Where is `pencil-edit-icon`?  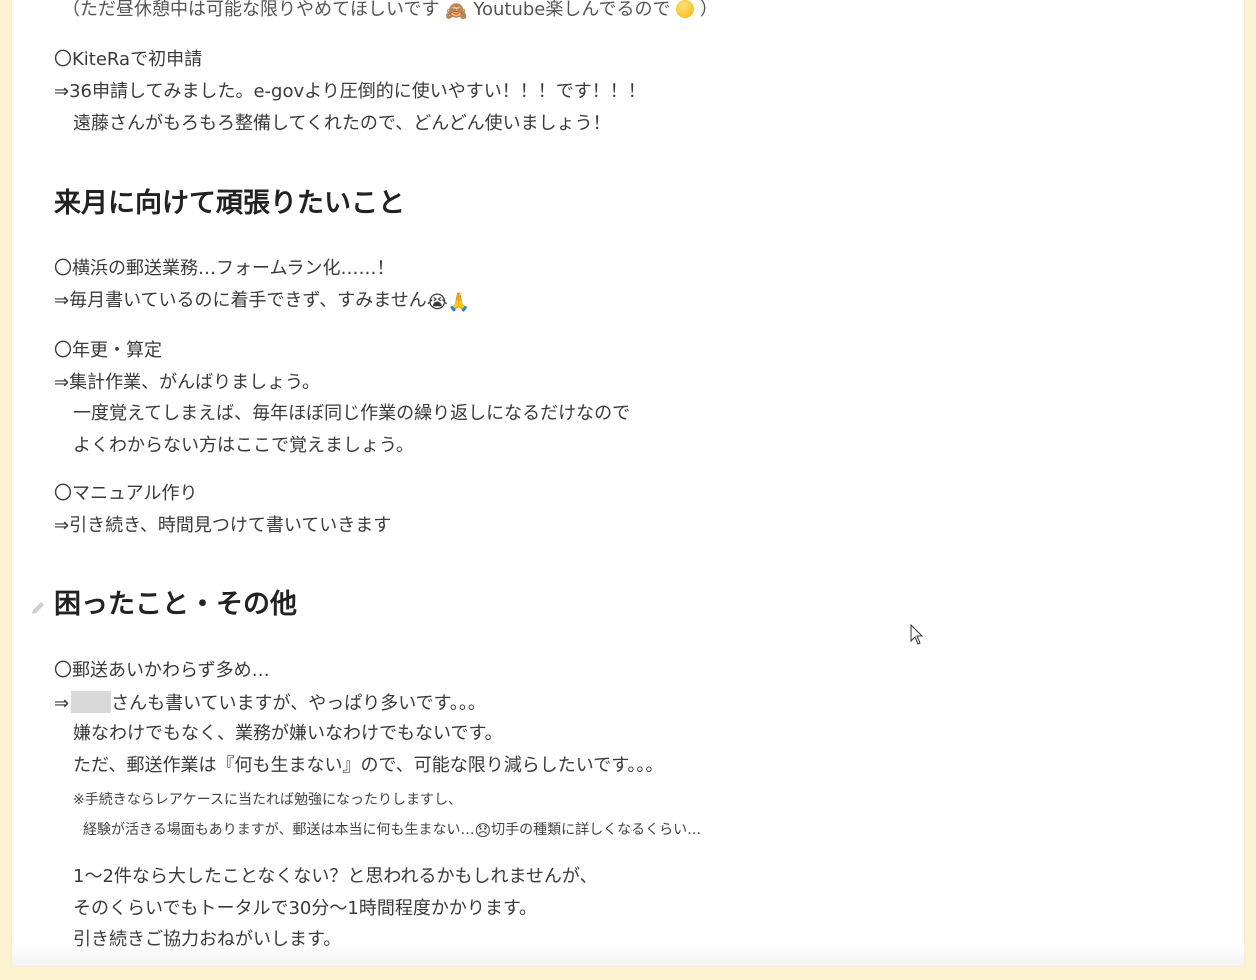
pencil-edit-icon is located at coordinates (38, 608).